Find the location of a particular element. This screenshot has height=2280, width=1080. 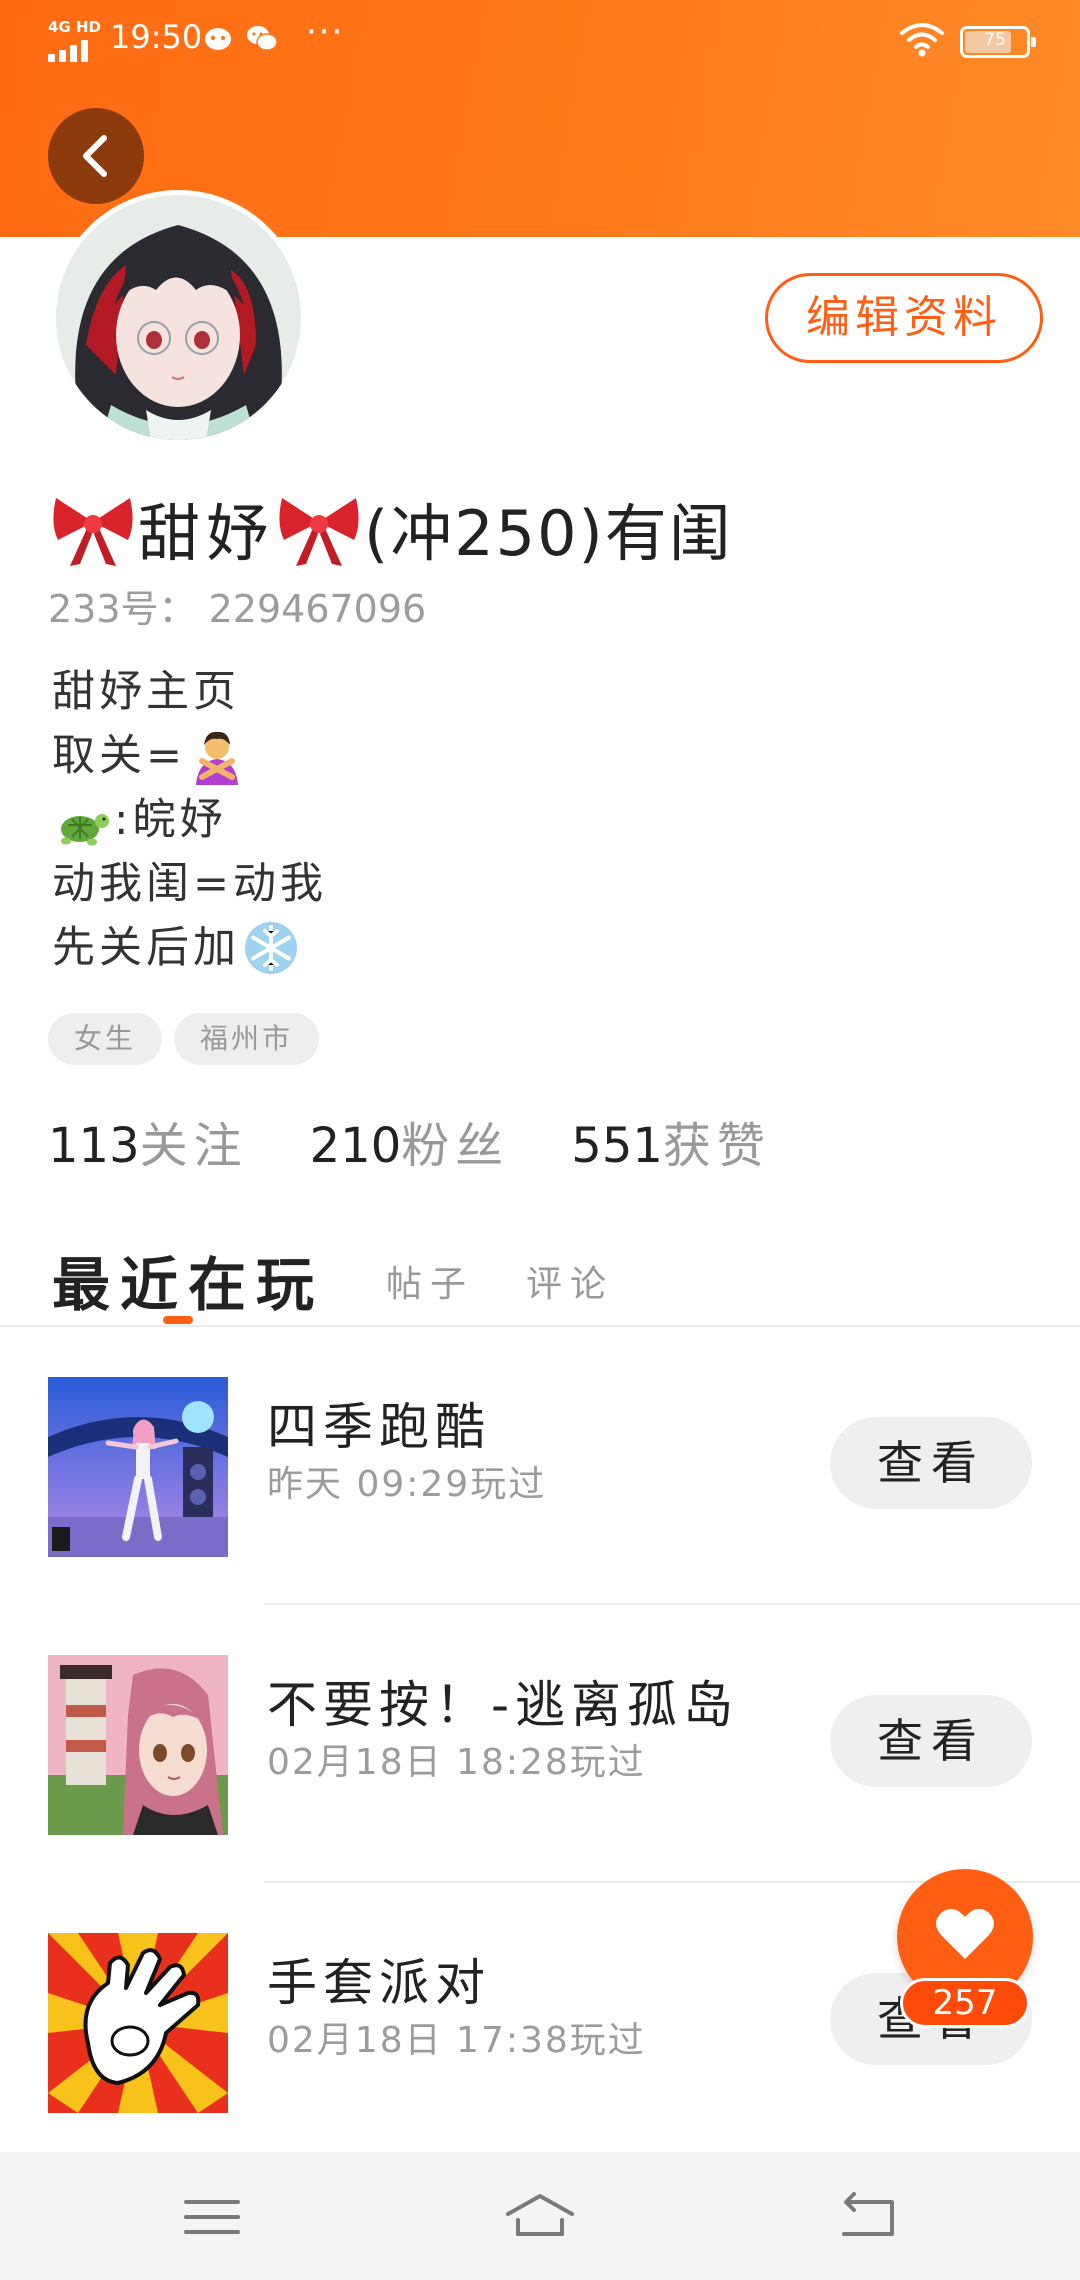

fans-stat: 210粉丝 is located at coordinates (410, 1141).